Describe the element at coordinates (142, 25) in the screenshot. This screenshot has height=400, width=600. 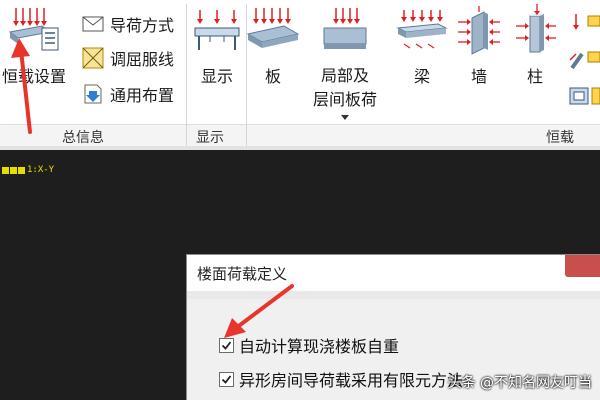
I see `load-transfer-mode-label: 导荷方式` at that location.